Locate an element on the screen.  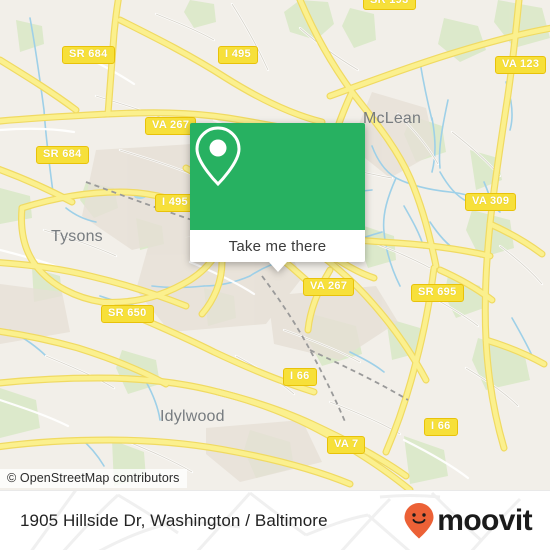
take-me-there-label: Take me there is located at coordinates (277, 246).